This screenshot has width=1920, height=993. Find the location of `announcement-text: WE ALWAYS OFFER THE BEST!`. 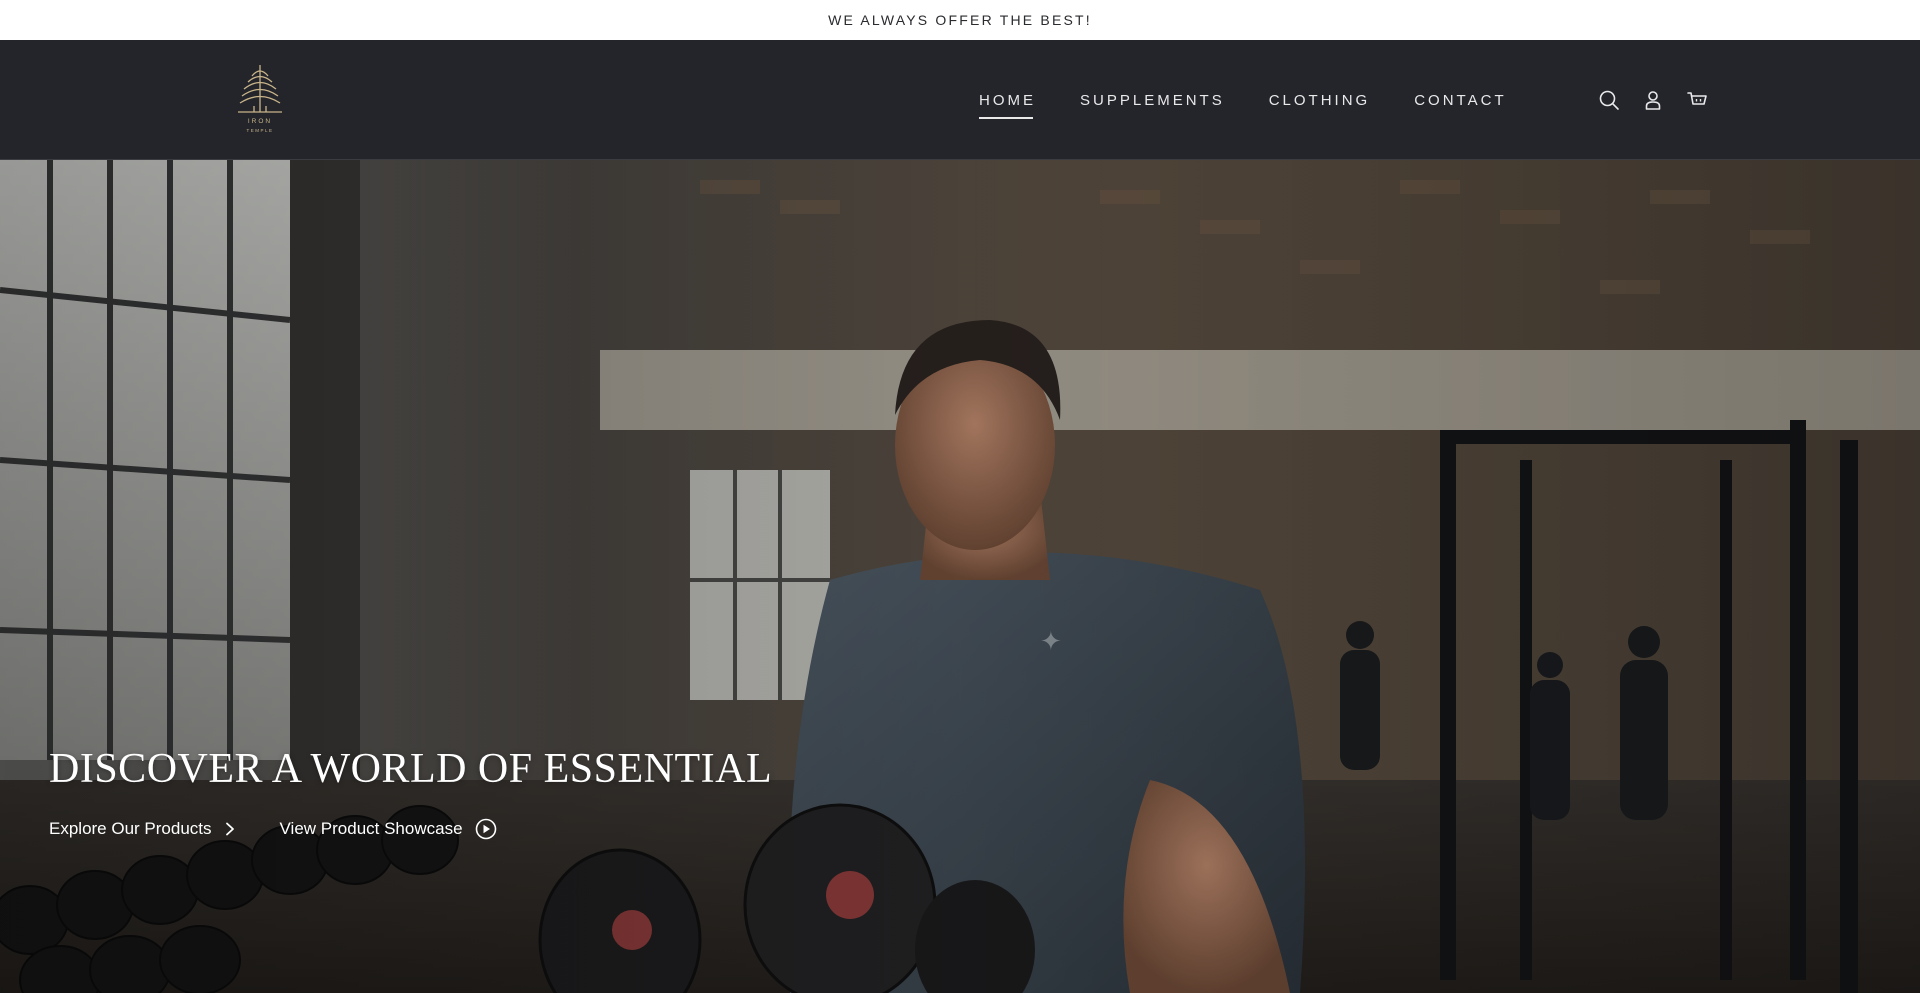

announcement-text: WE ALWAYS OFFER THE BEST! is located at coordinates (960, 20).